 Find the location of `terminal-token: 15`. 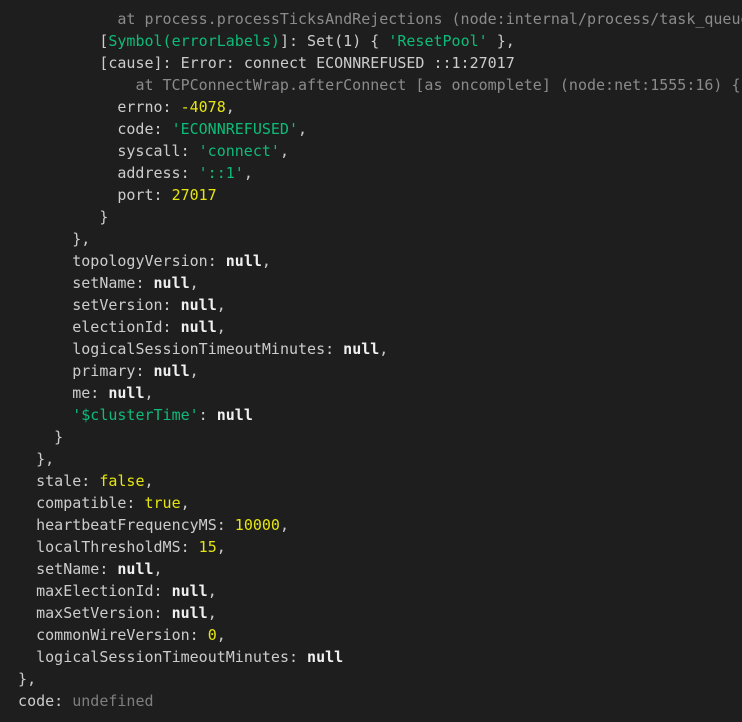

terminal-token: 15 is located at coordinates (207, 547).